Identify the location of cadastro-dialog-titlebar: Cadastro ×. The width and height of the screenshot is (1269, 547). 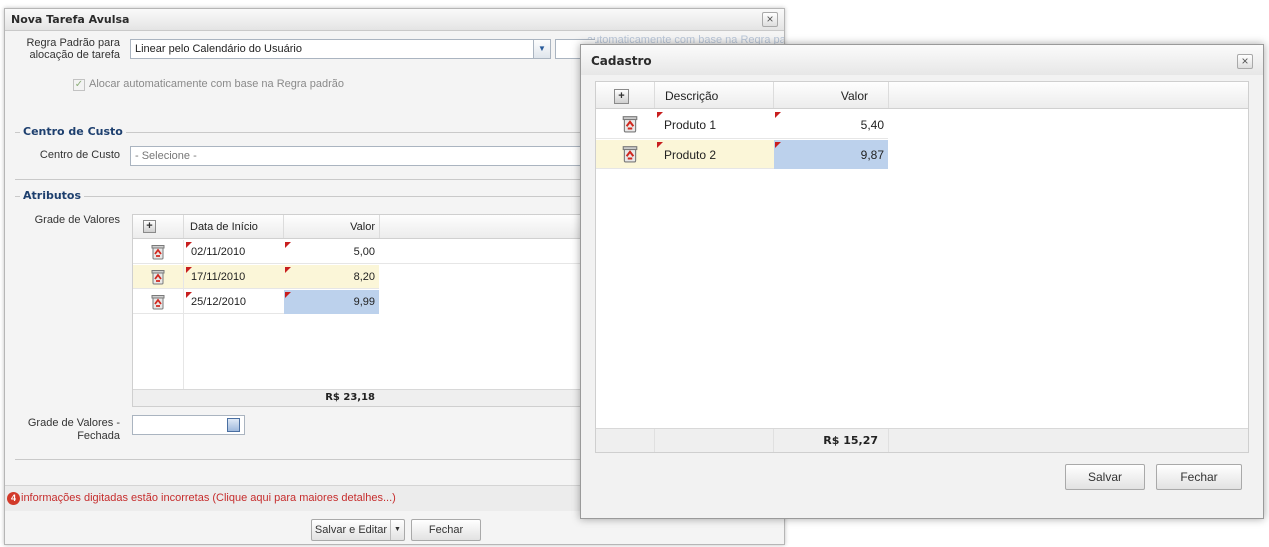
(922, 60).